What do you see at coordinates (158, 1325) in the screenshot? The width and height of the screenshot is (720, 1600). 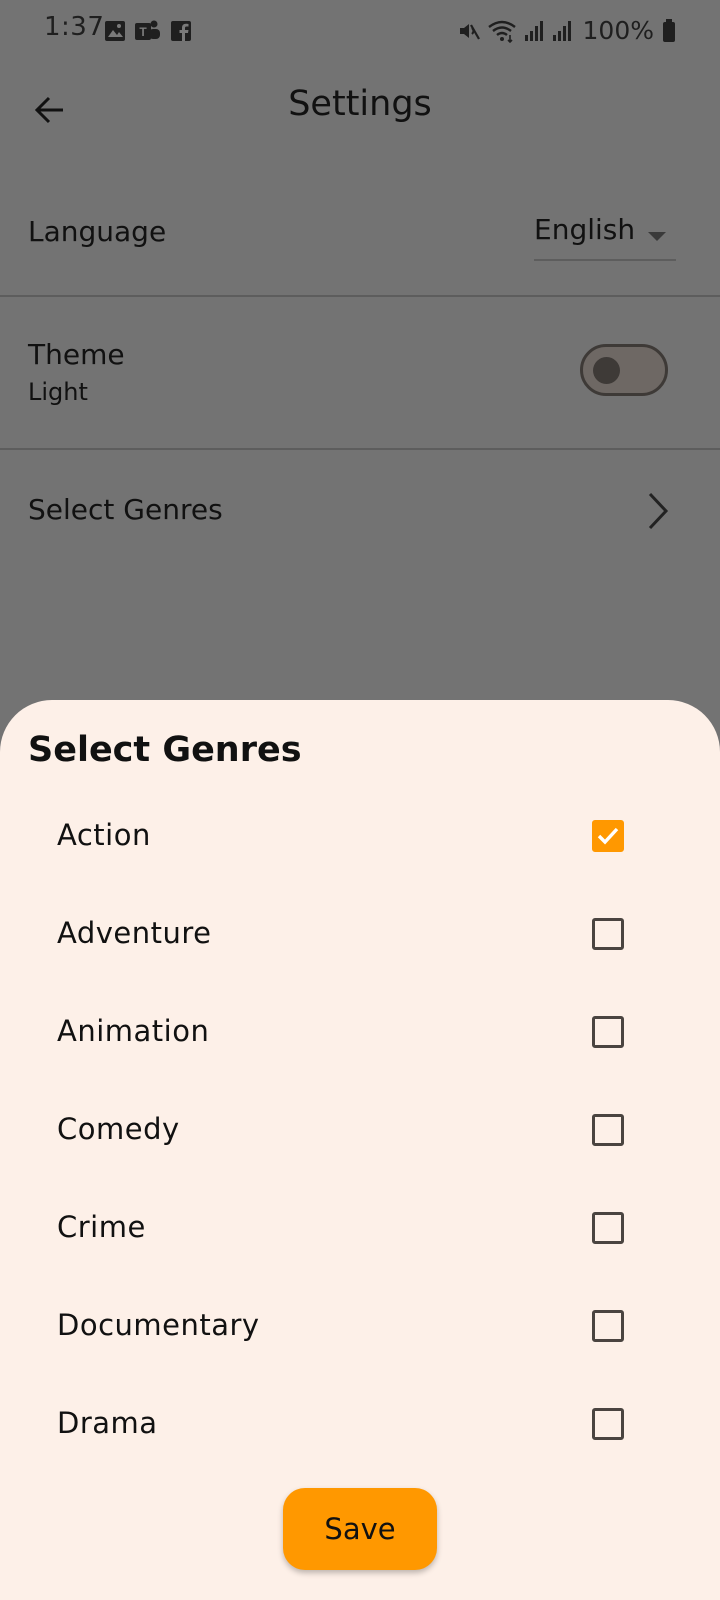 I see `genre-label: Documentary` at bounding box center [158, 1325].